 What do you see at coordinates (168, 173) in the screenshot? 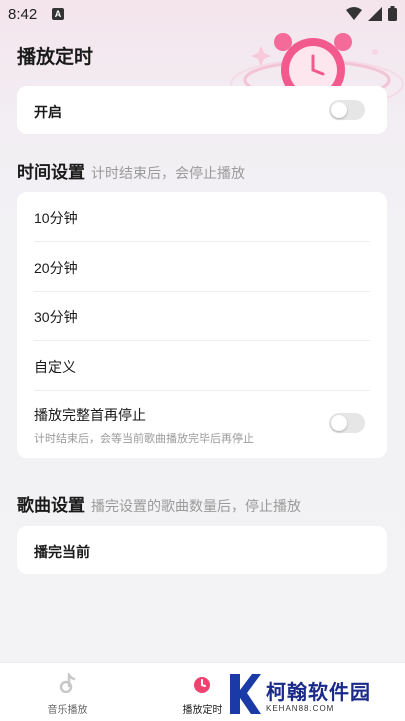
I see `time-section-subtitle: 计时结束后，会停止播放` at bounding box center [168, 173].